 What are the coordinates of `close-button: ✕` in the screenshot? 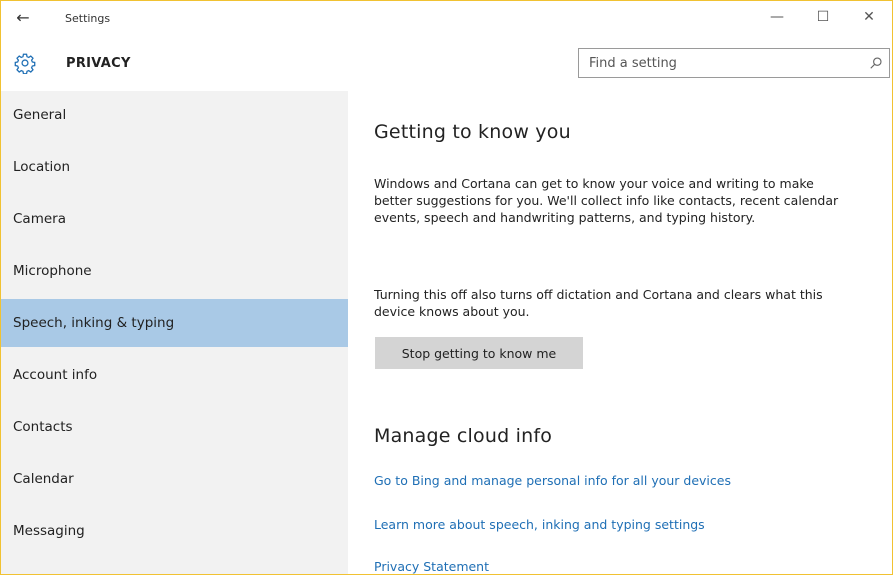 It's located at (869, 17).